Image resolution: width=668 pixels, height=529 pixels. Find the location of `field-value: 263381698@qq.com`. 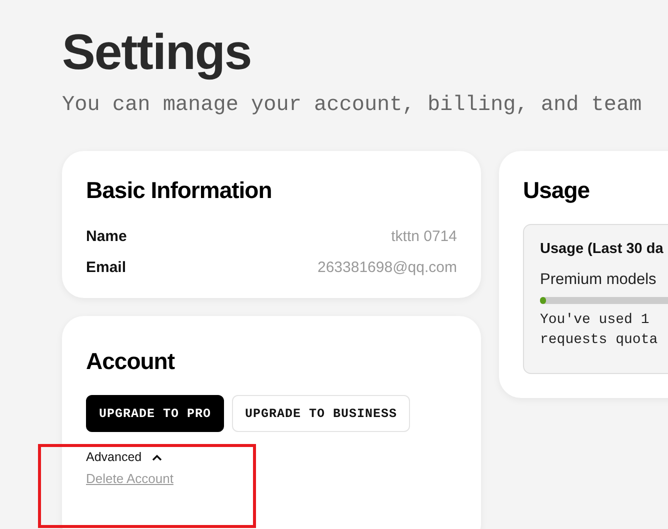

field-value: 263381698@qq.com is located at coordinates (387, 267).